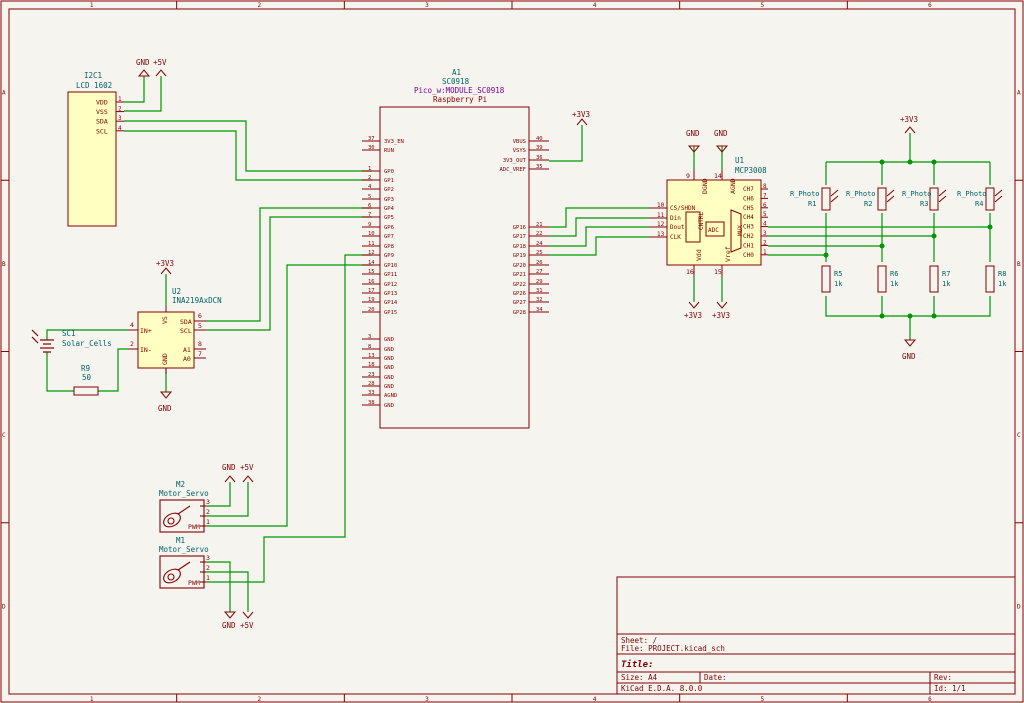 This screenshot has width=1024, height=703. Describe the element at coordinates (369, 197) in the screenshot. I see `pico-pin-num: 5` at that location.